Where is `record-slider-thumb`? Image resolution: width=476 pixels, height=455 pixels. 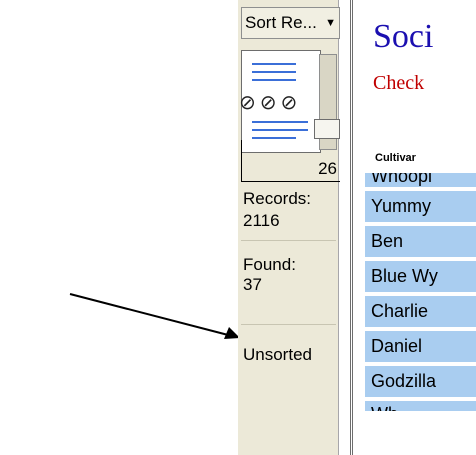 record-slider-thumb is located at coordinates (327, 129).